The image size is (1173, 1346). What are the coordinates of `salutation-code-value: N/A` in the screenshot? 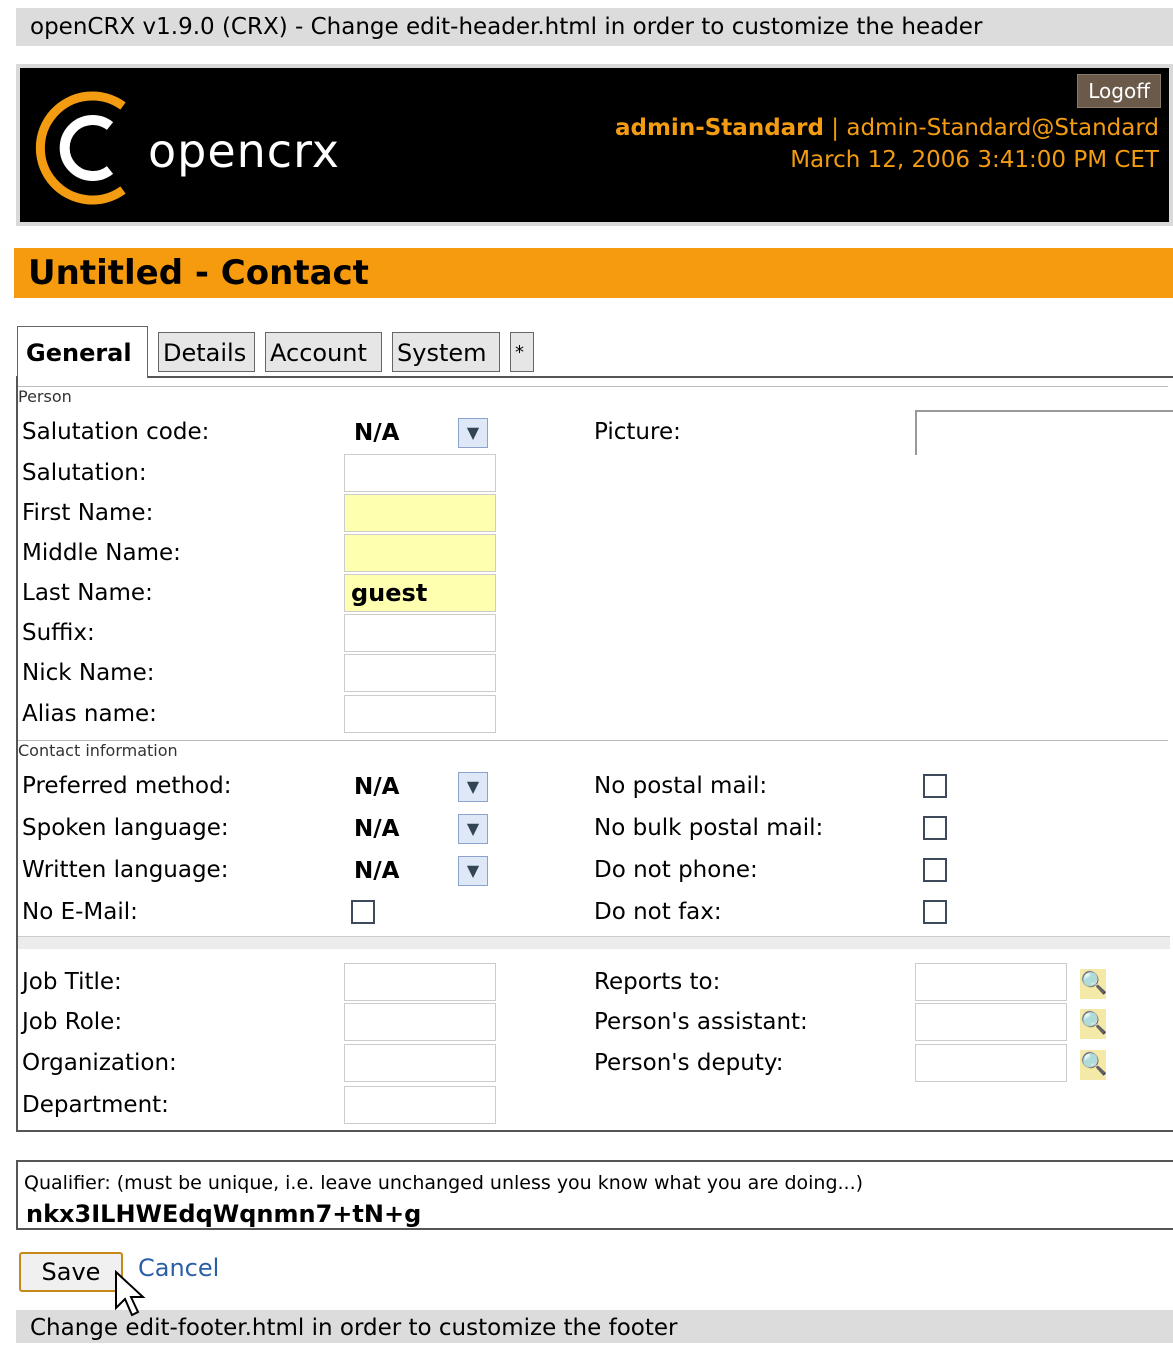 It's located at (377, 433).